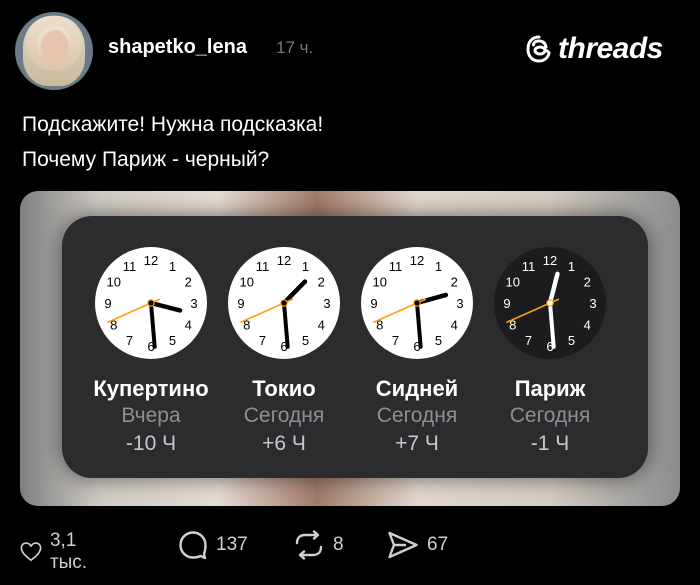 The width and height of the screenshot is (700, 585). What do you see at coordinates (550, 388) in the screenshot?
I see `city-label: Париж` at bounding box center [550, 388].